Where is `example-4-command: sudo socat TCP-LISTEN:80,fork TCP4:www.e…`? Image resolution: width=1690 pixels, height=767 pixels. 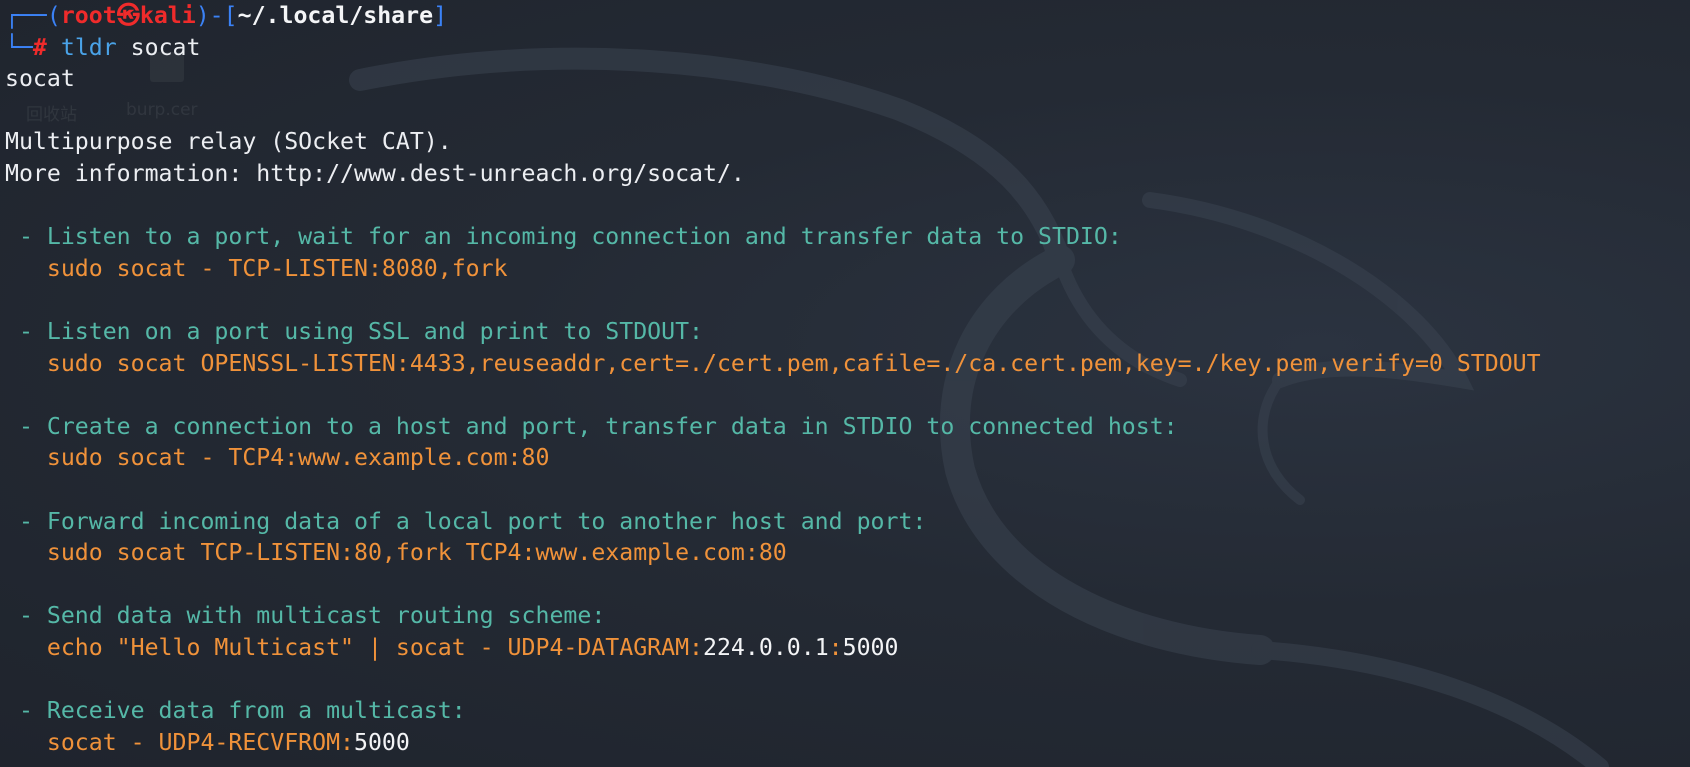 example-4-command: sudo socat TCP-LISTEN:80,fork TCP4:www.e… is located at coordinates (396, 553).